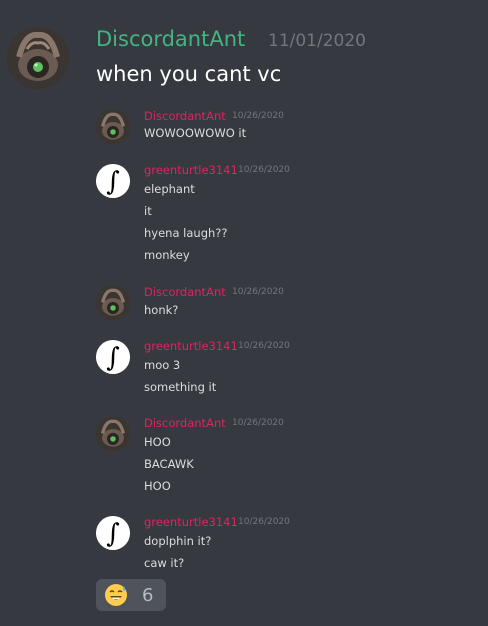  What do you see at coordinates (167, 255) in the screenshot?
I see `embedded-message-line: monkey` at bounding box center [167, 255].